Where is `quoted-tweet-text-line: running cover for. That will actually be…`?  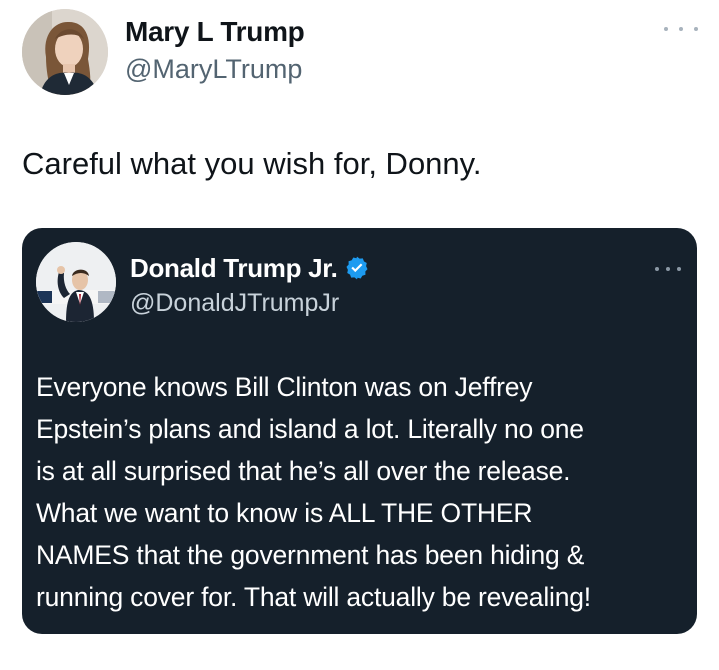 quoted-tweet-text-line: running cover for. That will actually be… is located at coordinates (313, 597).